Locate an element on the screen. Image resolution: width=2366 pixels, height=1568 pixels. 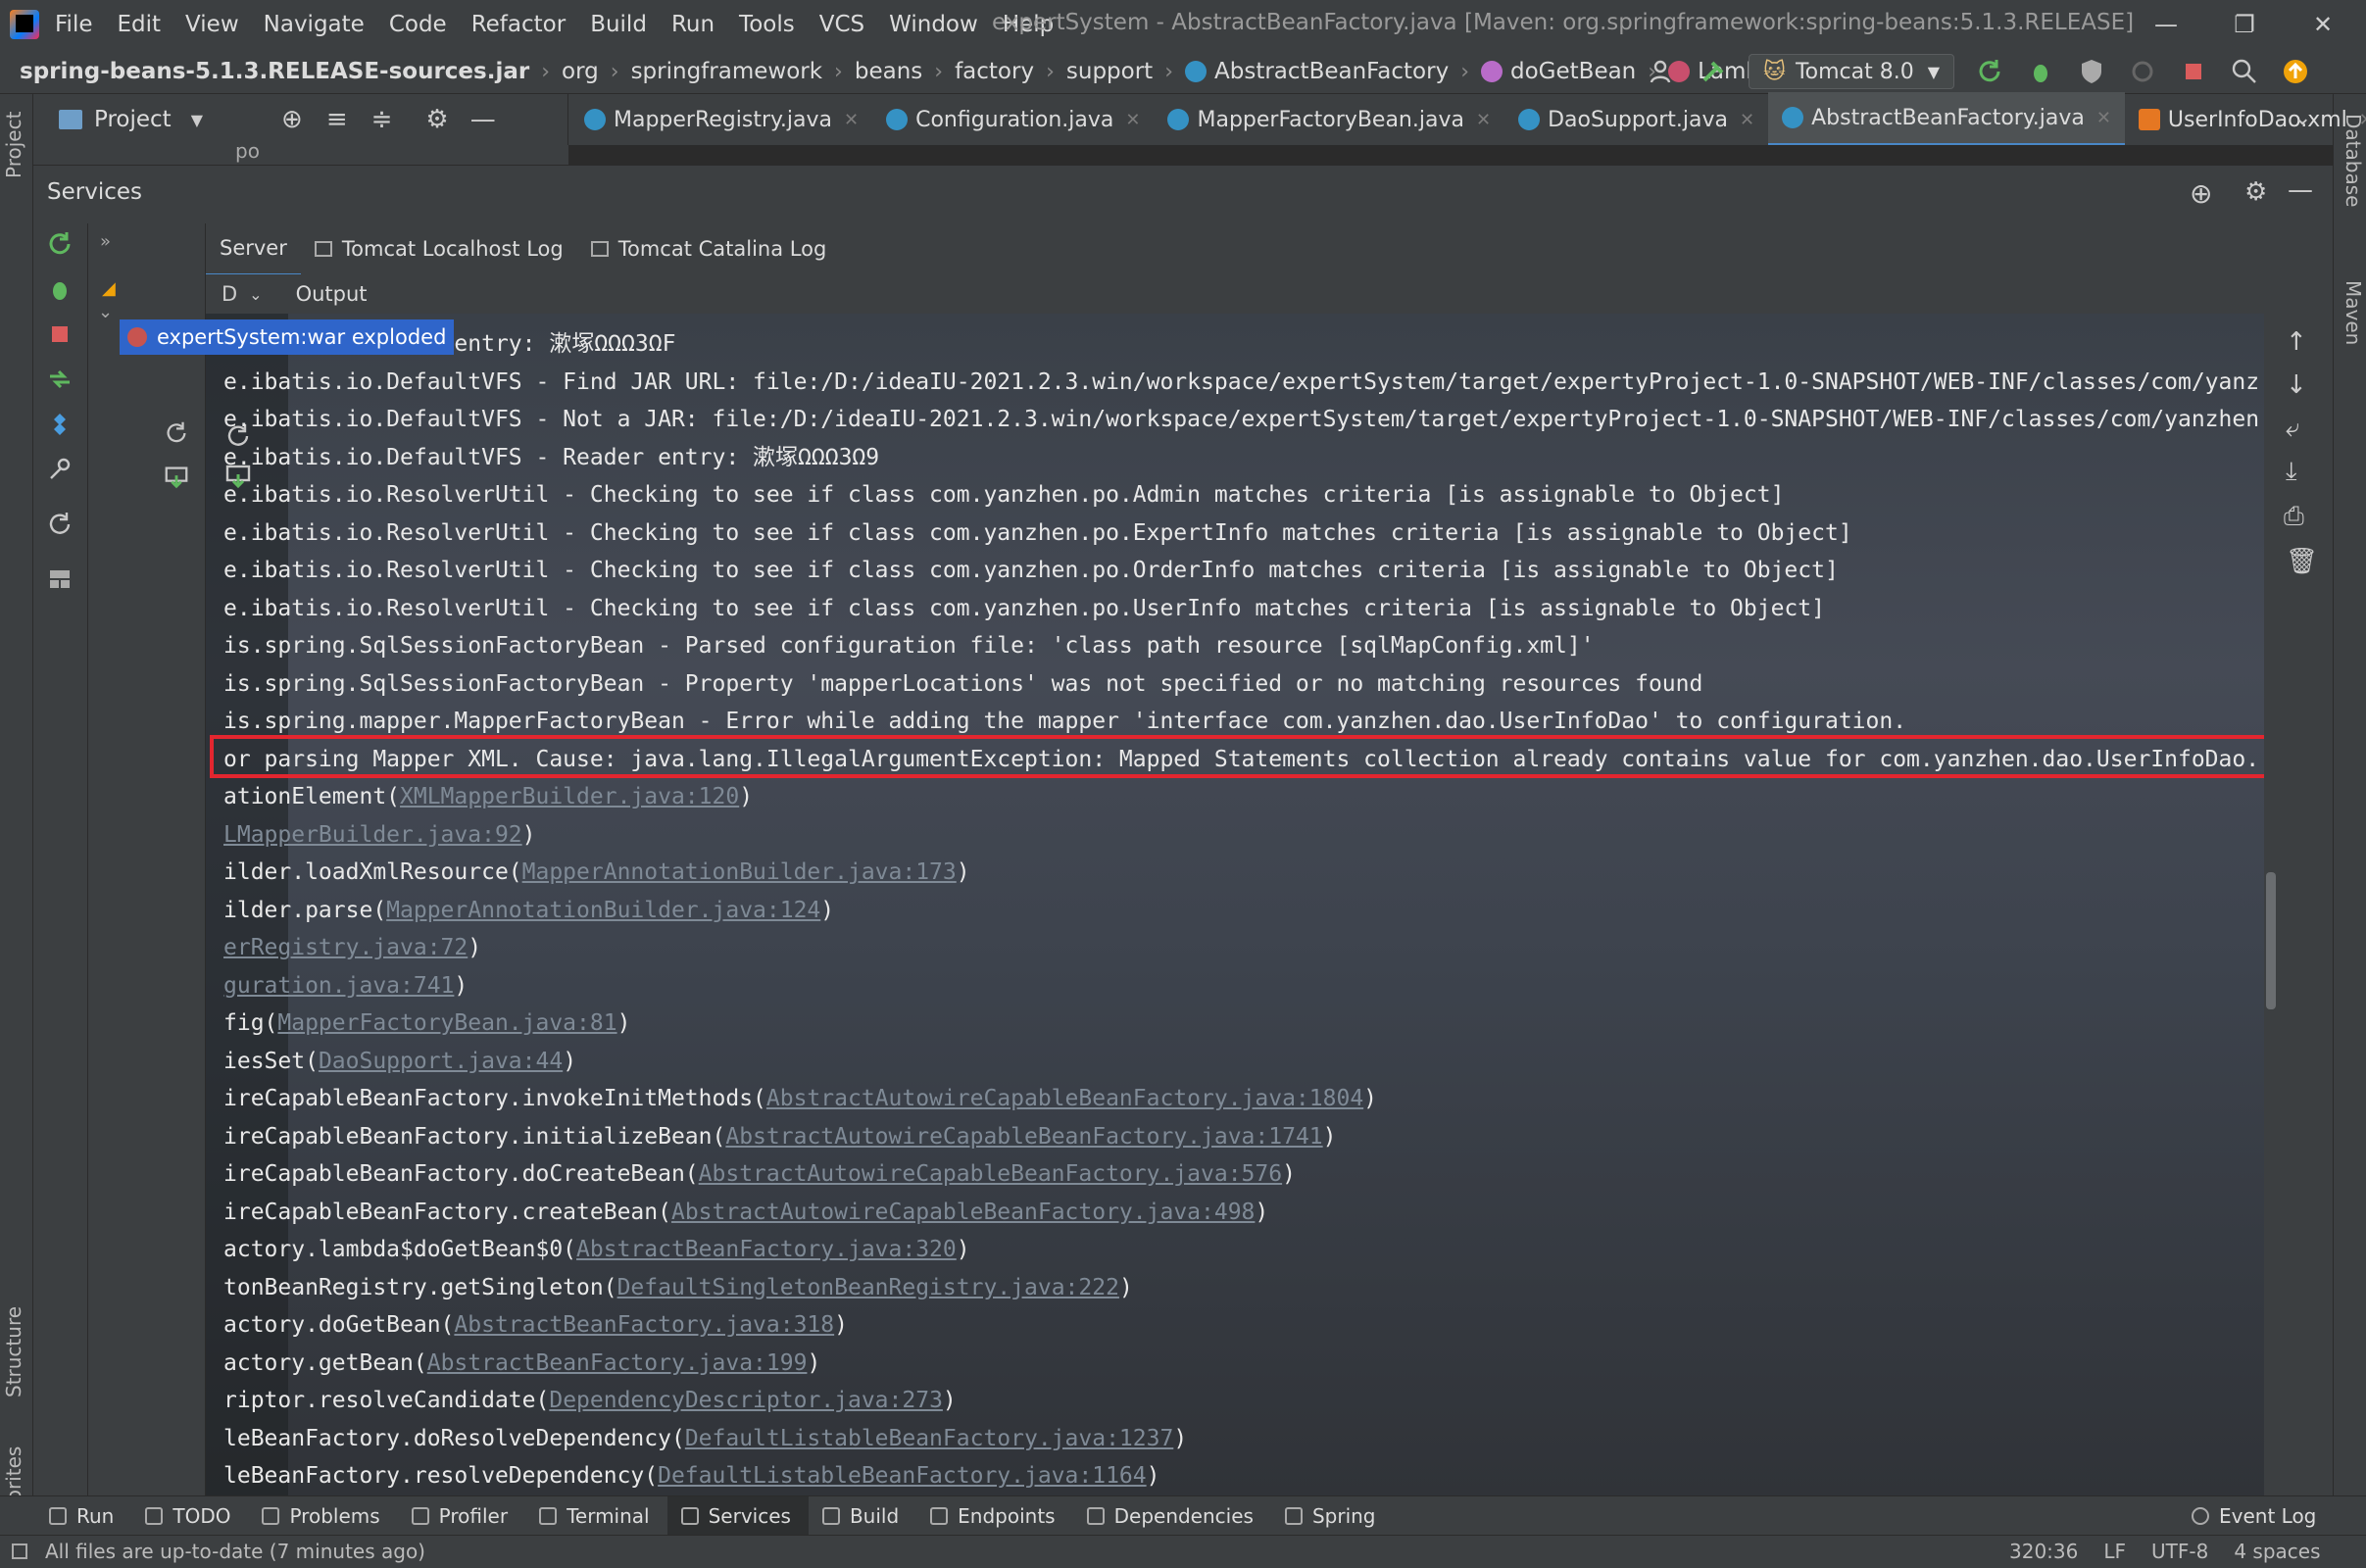
event-log-button: Event Log is located at coordinates (2254, 1516).